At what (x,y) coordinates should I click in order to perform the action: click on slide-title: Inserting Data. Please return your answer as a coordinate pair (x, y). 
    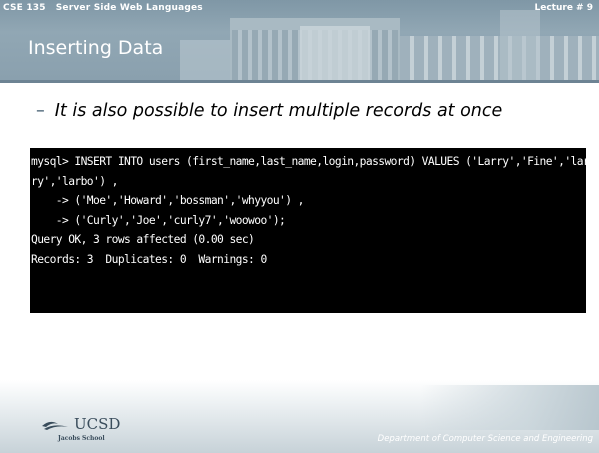
    Looking at the image, I should click on (96, 48).